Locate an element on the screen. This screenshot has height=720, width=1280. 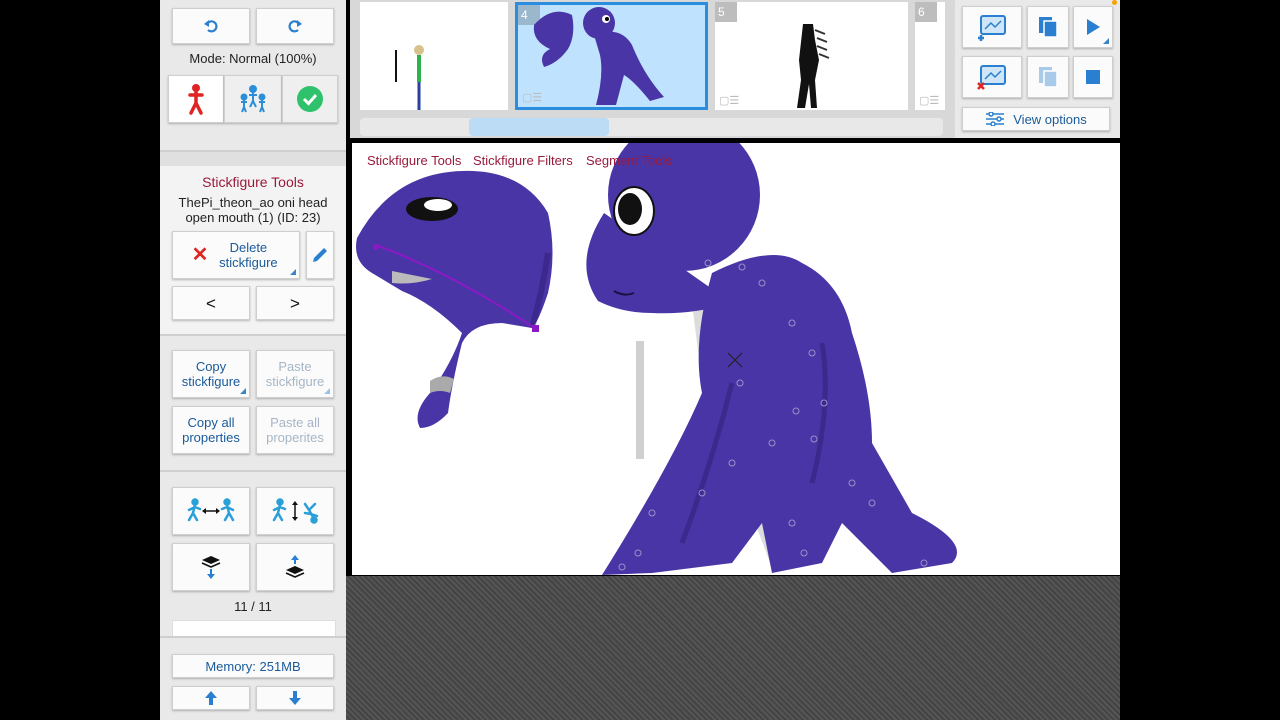
frame-preview-figures is located at coordinates (598, 56).